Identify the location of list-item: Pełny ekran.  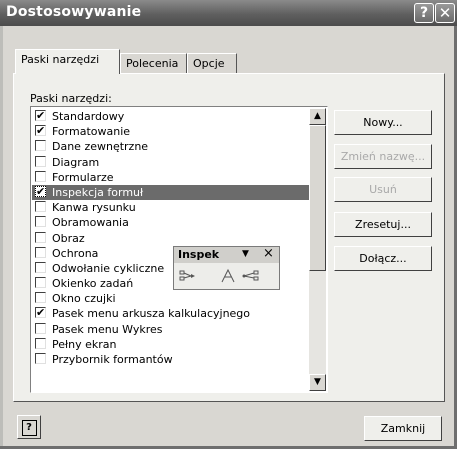
(172, 344).